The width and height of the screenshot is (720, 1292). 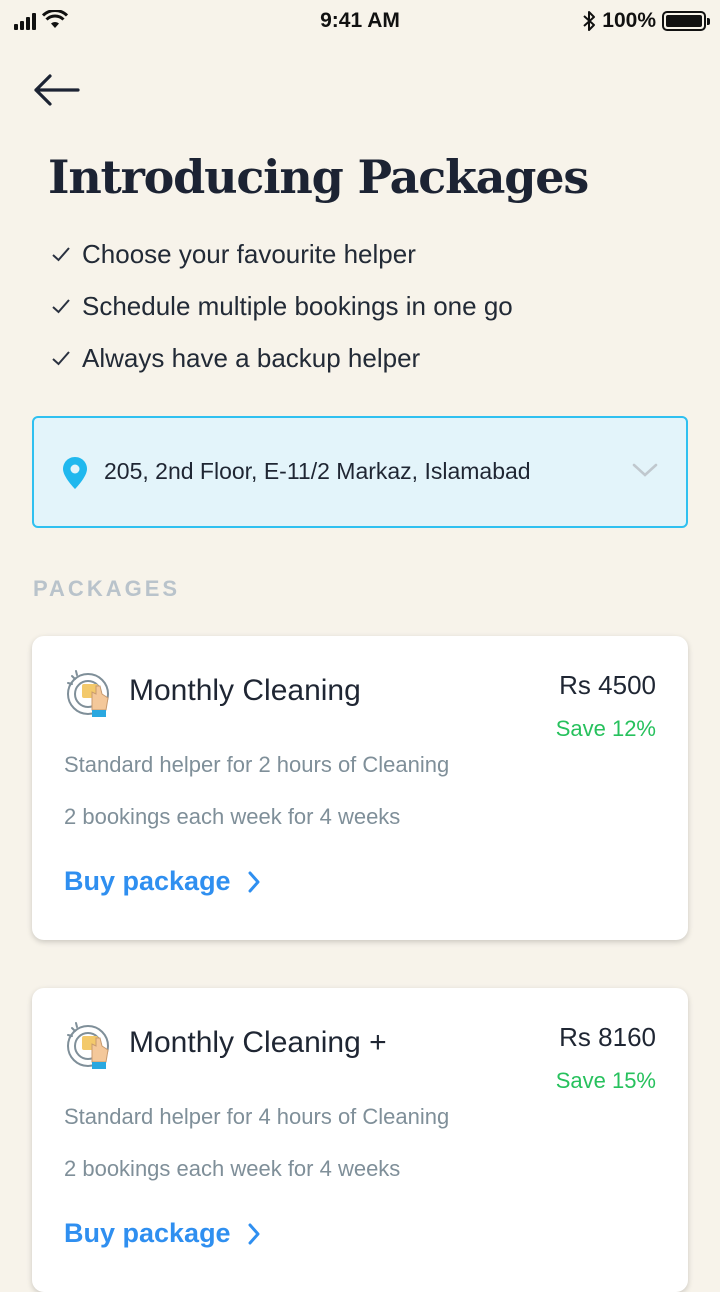 What do you see at coordinates (708, 21) in the screenshot?
I see `battery-cap` at bounding box center [708, 21].